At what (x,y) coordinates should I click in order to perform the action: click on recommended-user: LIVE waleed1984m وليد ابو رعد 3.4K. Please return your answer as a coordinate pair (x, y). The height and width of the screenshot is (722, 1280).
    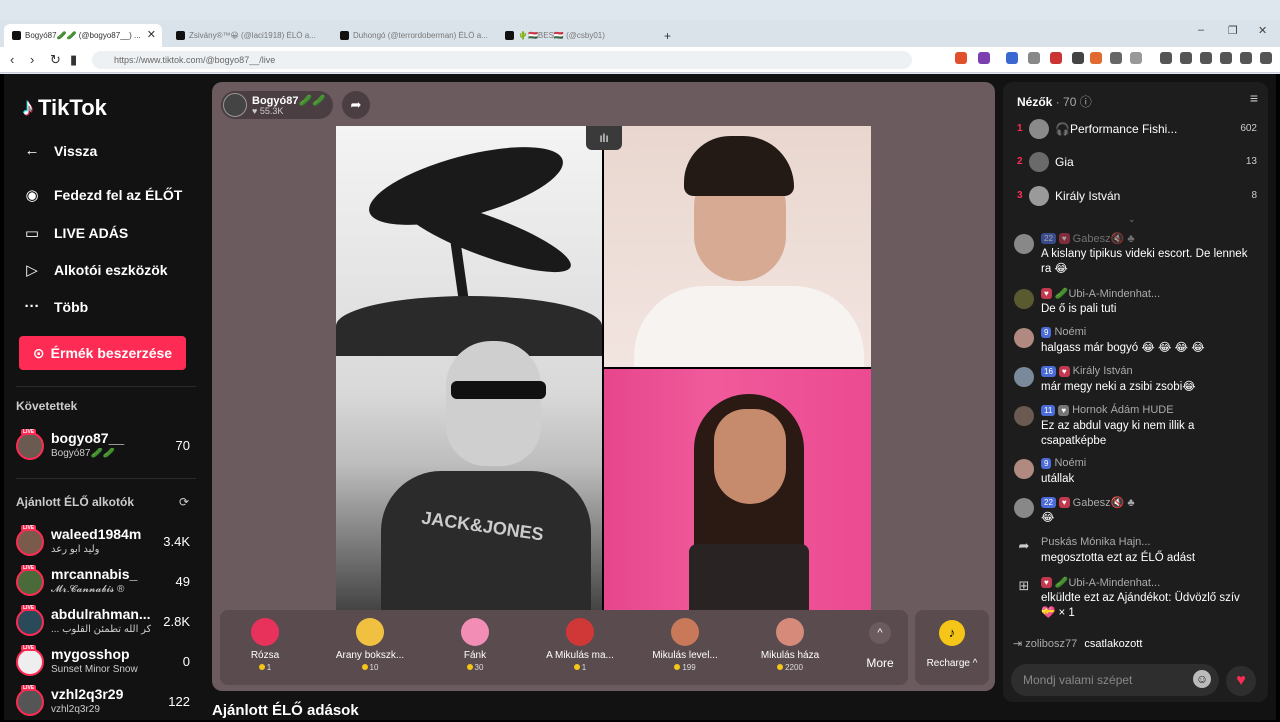
    Looking at the image, I should click on (106, 543).